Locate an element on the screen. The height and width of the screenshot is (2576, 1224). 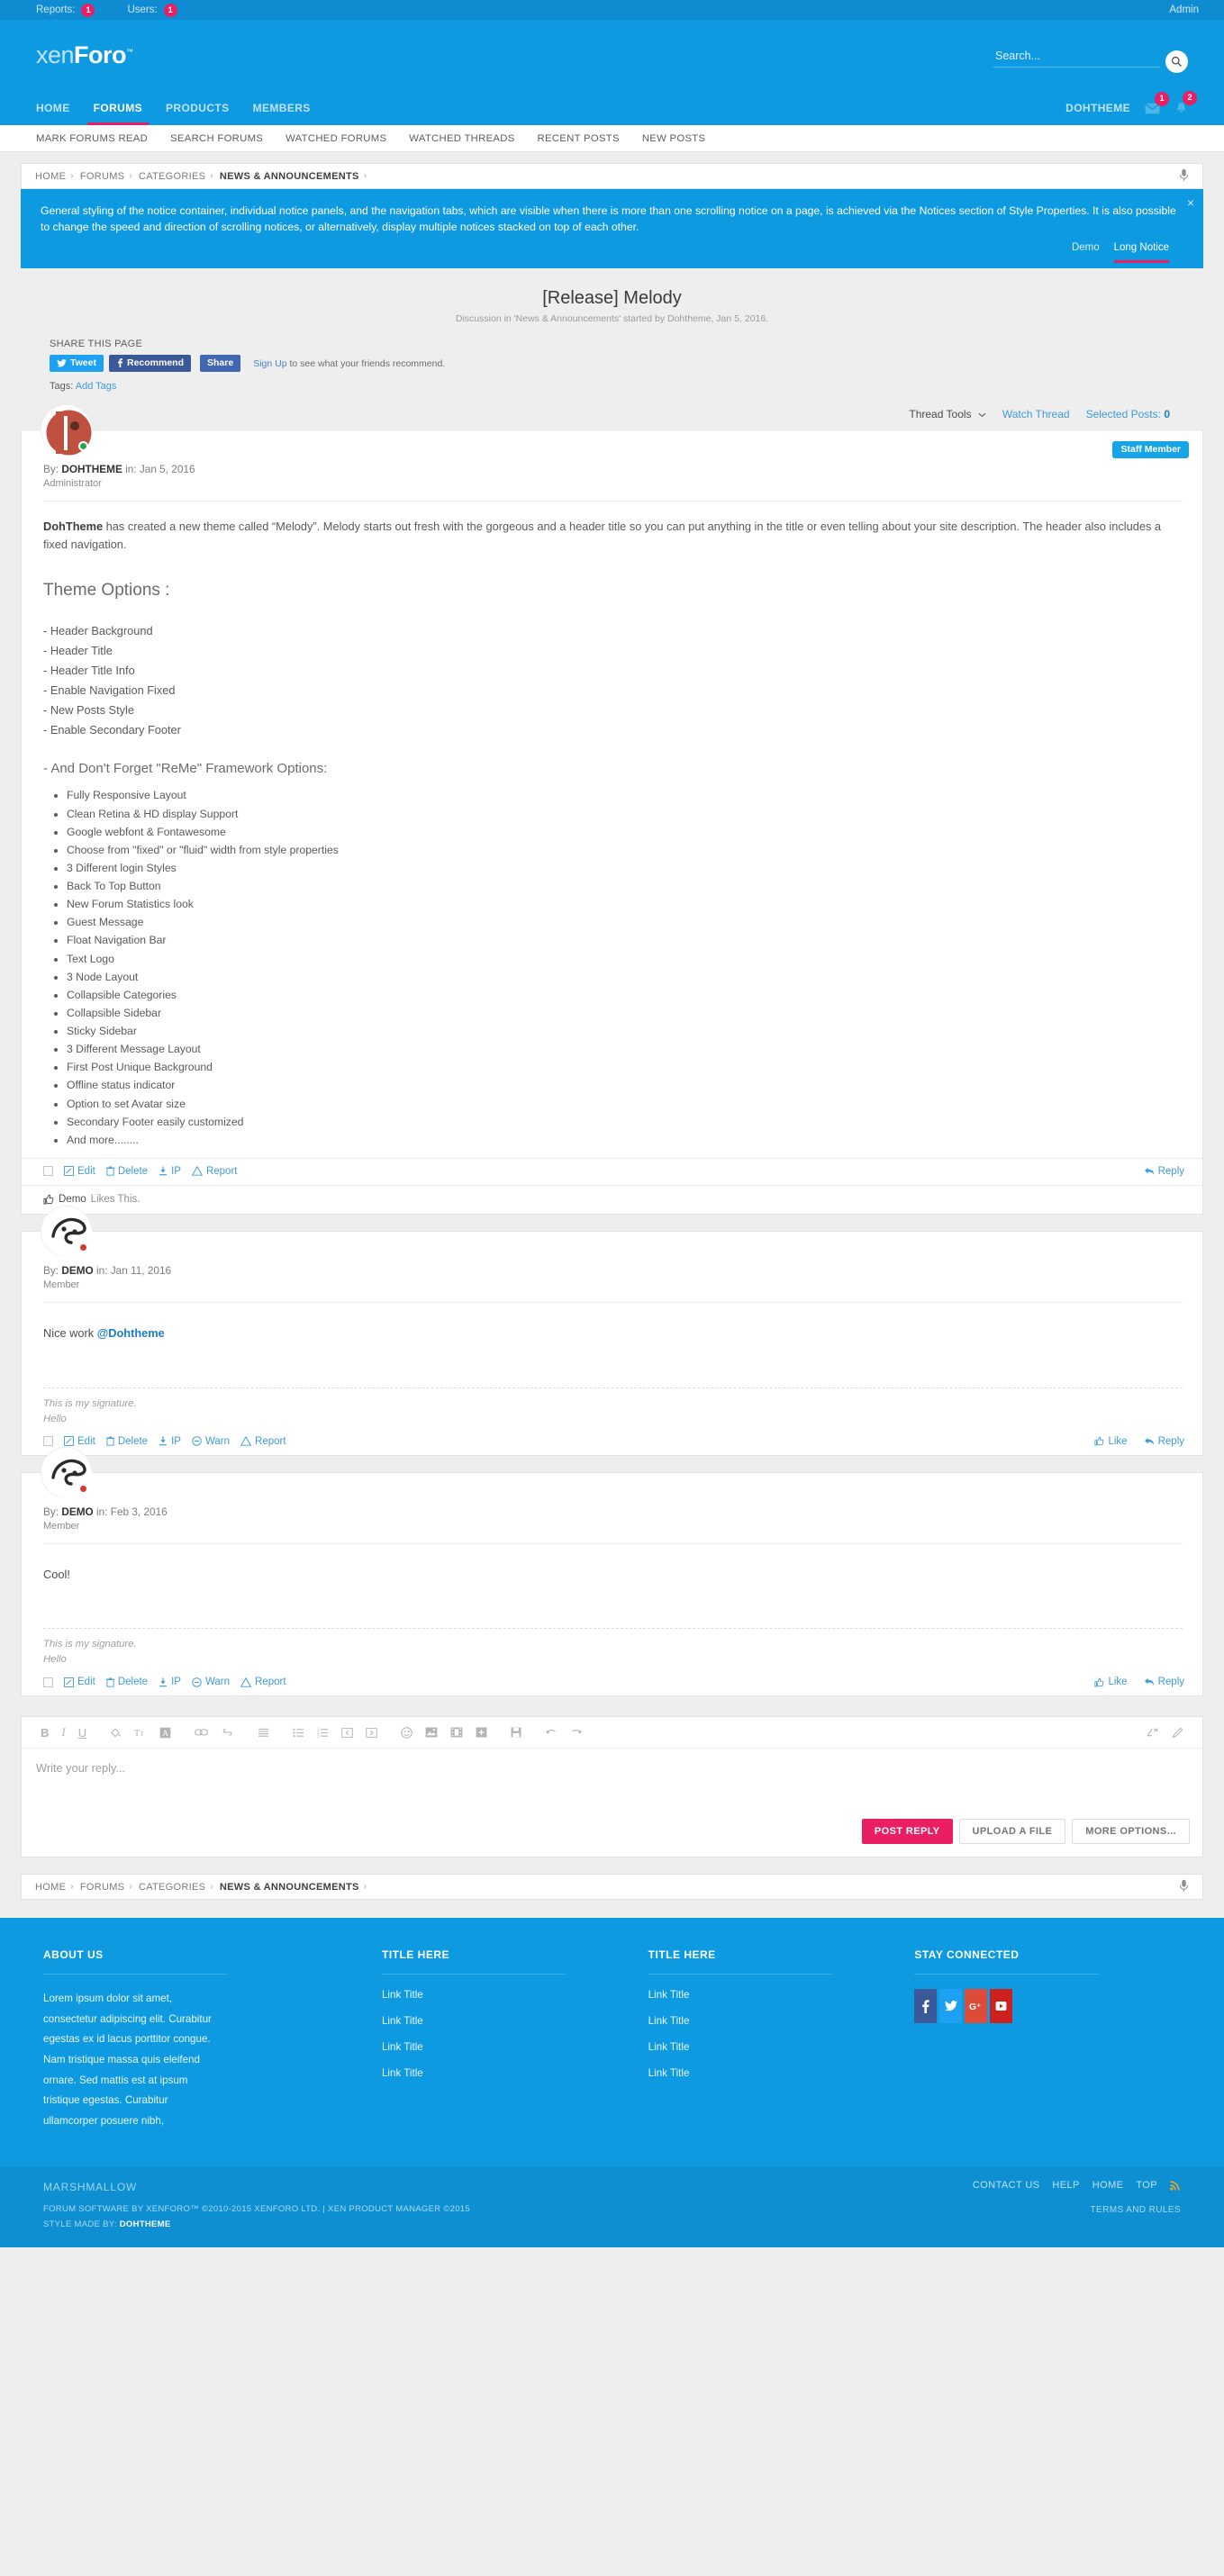
remove-formatting-icon is located at coordinates (1153, 1732).